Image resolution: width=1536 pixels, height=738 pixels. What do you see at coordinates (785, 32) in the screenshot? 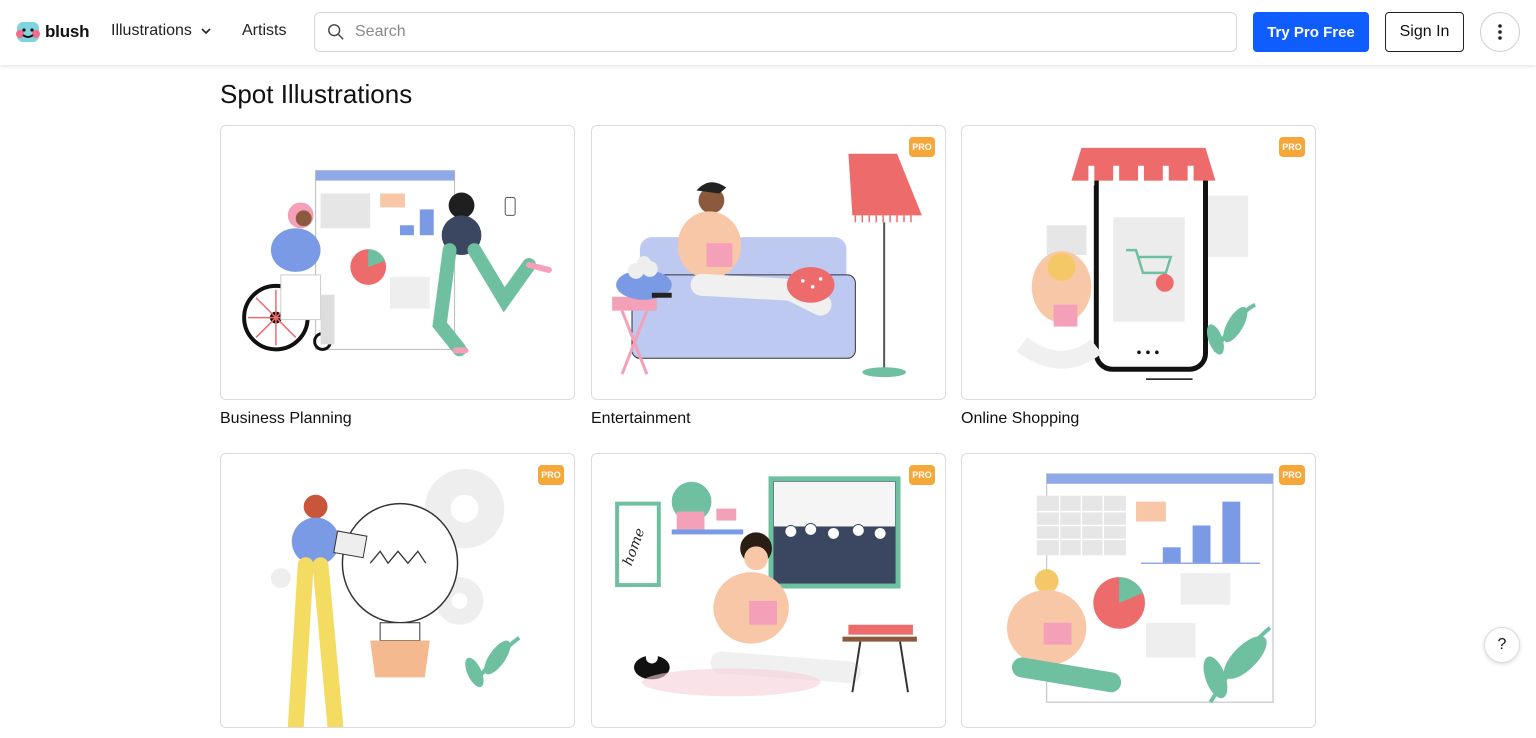
I see `search-input` at bounding box center [785, 32].